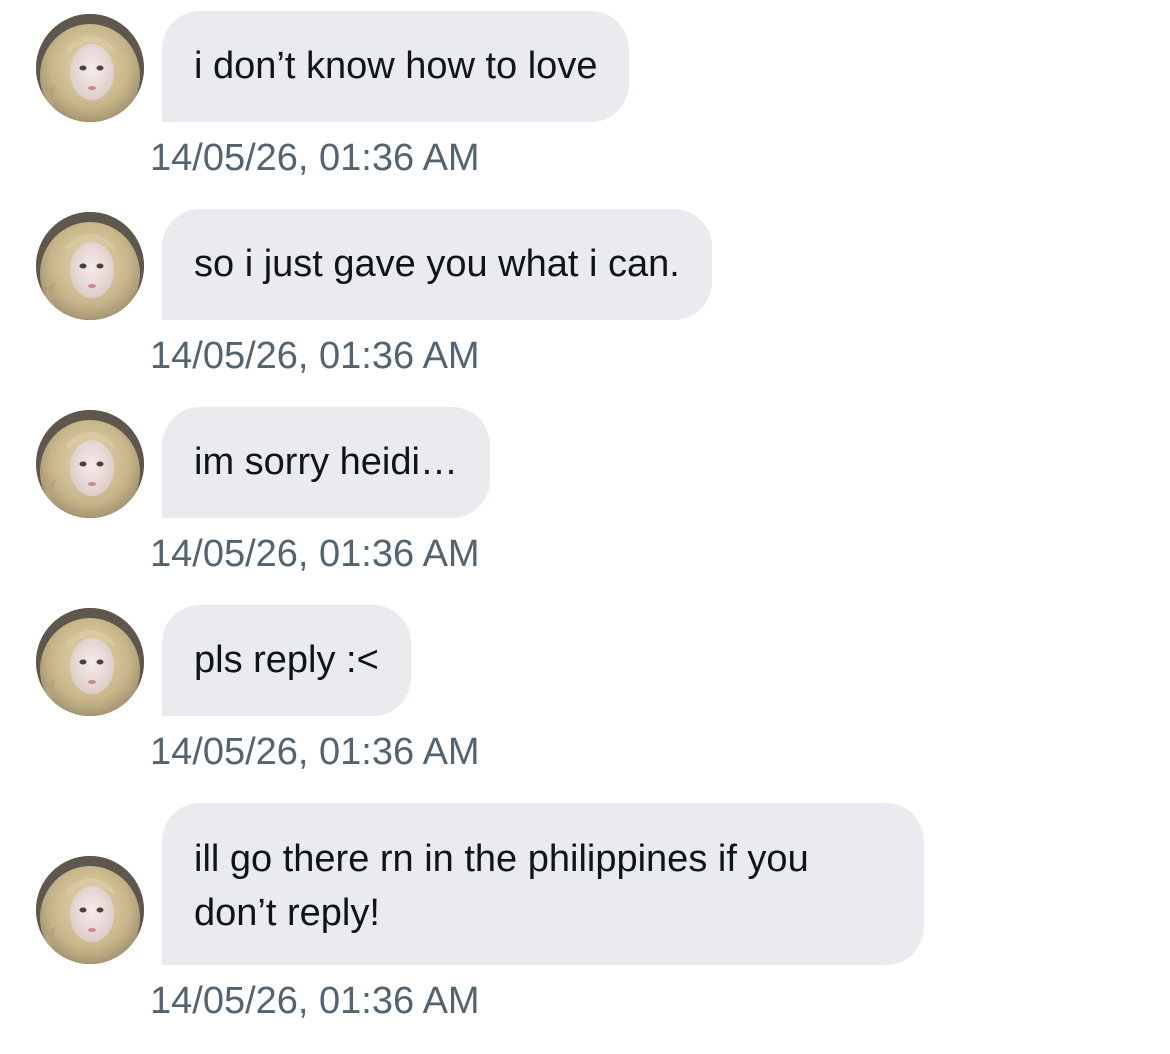 The width and height of the screenshot is (1170, 1054). I want to click on message-text: i don’t know how to love, so click(396, 66).